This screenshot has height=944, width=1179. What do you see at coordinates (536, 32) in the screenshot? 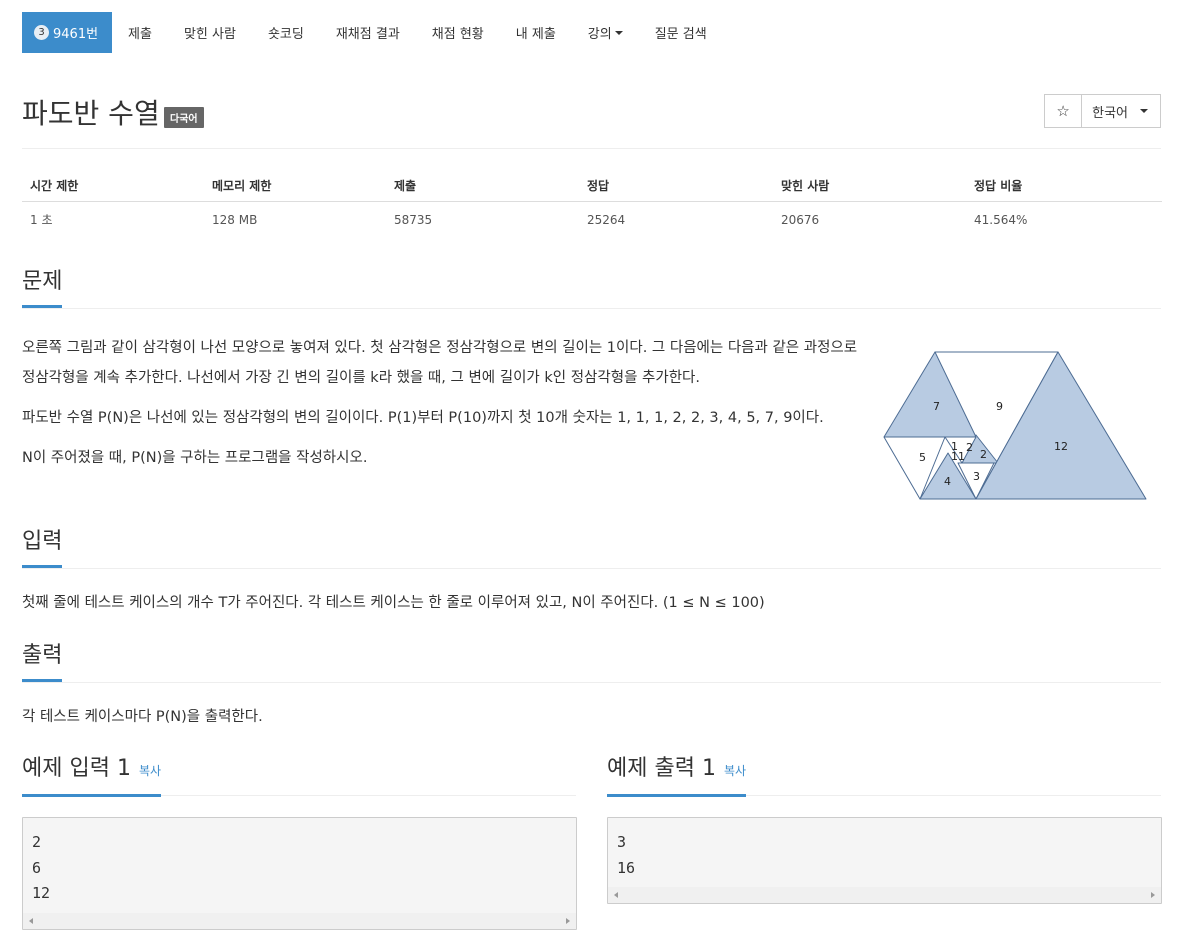
I see `nav-my-submissions: 내 제출` at bounding box center [536, 32].